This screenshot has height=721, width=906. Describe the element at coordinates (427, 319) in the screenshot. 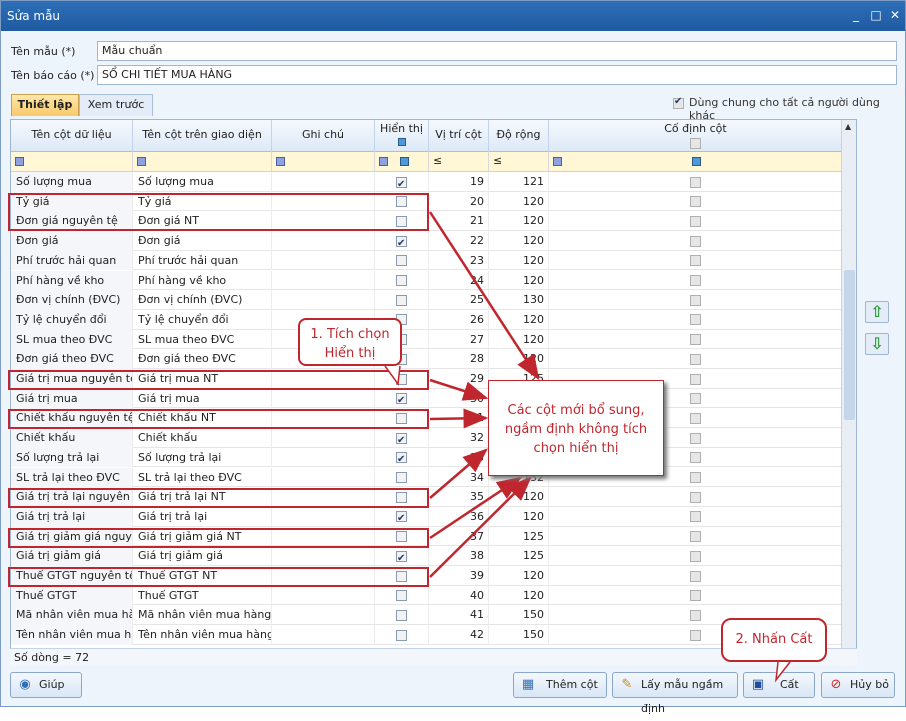

I see `table-row: Tỷ lệ chuyển đổi Tỷ lệ chuyển đổi 26 120` at that location.